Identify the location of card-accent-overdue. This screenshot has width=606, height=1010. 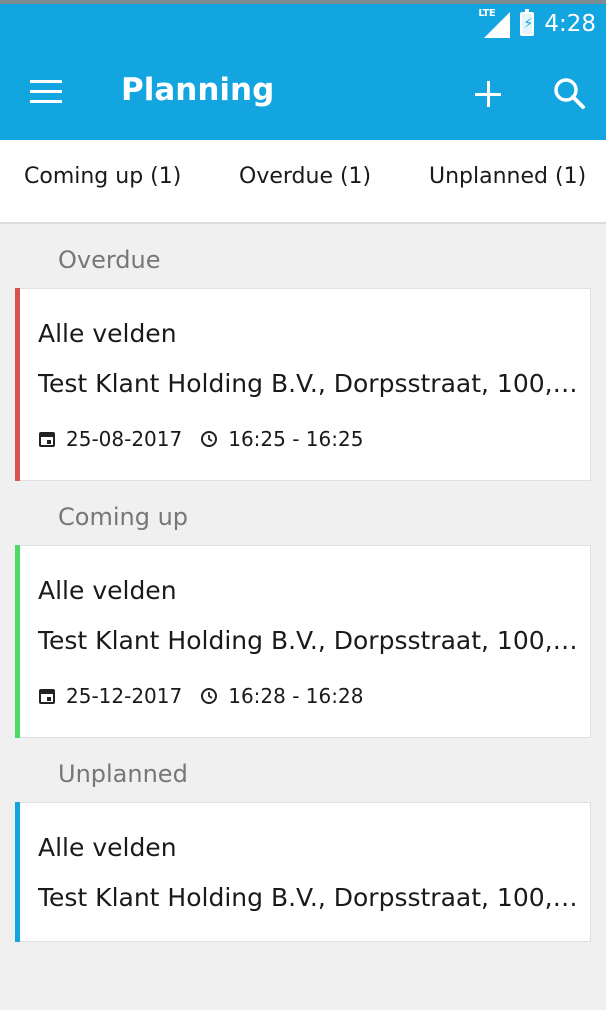
(17, 384).